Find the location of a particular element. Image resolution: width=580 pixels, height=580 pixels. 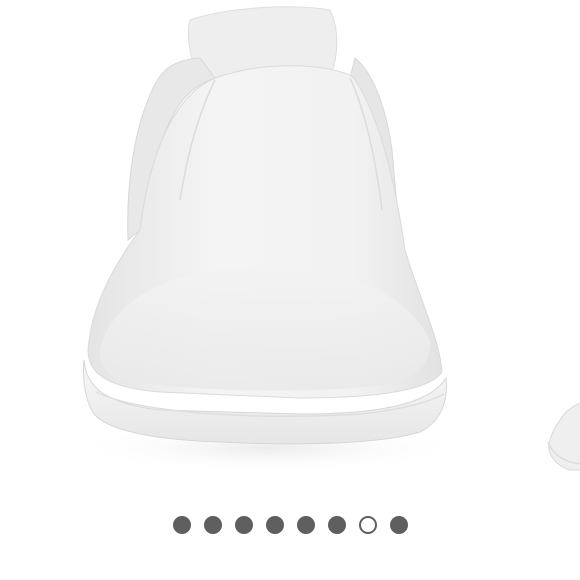

carousel-dot-active is located at coordinates (367, 525).